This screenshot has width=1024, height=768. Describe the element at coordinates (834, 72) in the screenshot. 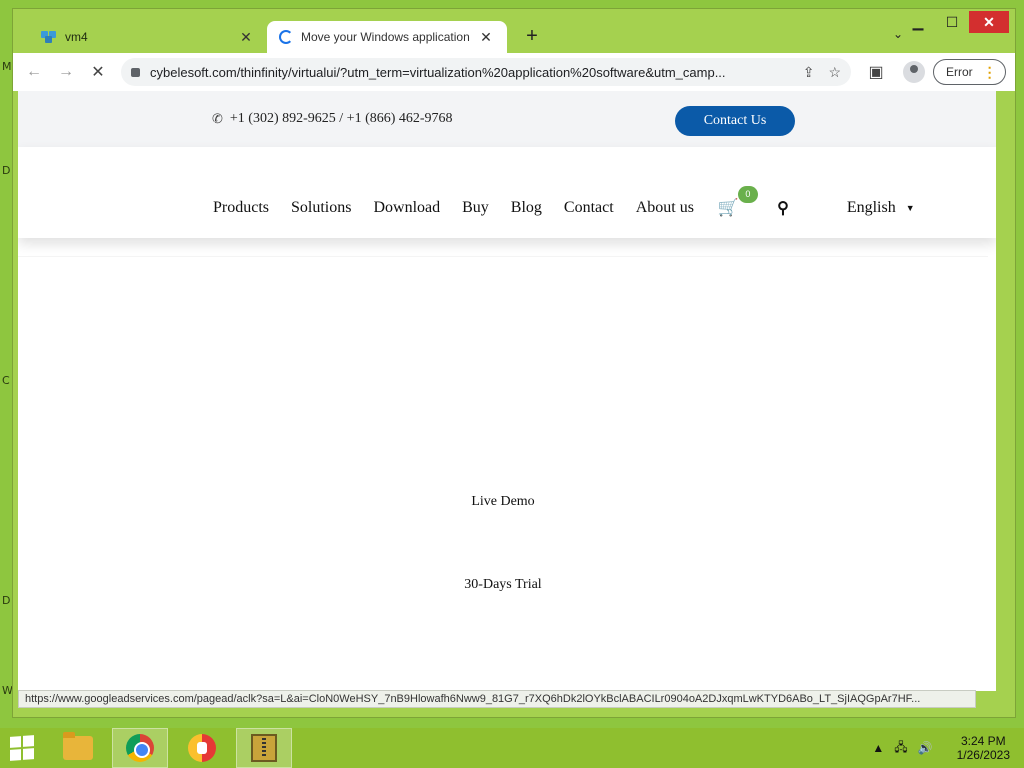

I see `bookmark-star-icon: ☆` at that location.